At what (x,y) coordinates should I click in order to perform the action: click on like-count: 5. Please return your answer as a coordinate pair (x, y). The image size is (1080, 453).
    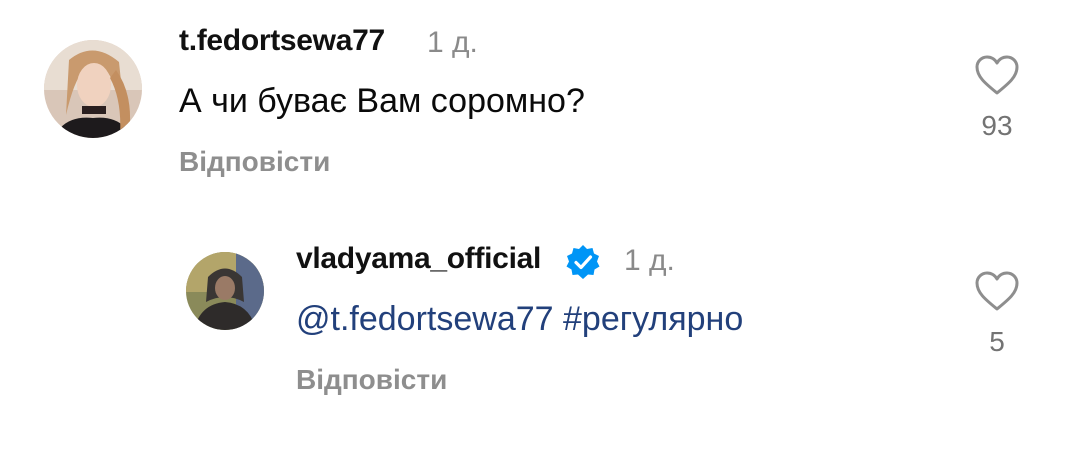
    Looking at the image, I should click on (997, 341).